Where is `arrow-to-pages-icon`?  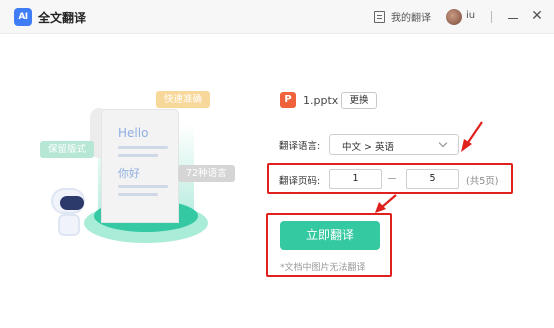
arrow-to-pages-icon is located at coordinates (472, 136).